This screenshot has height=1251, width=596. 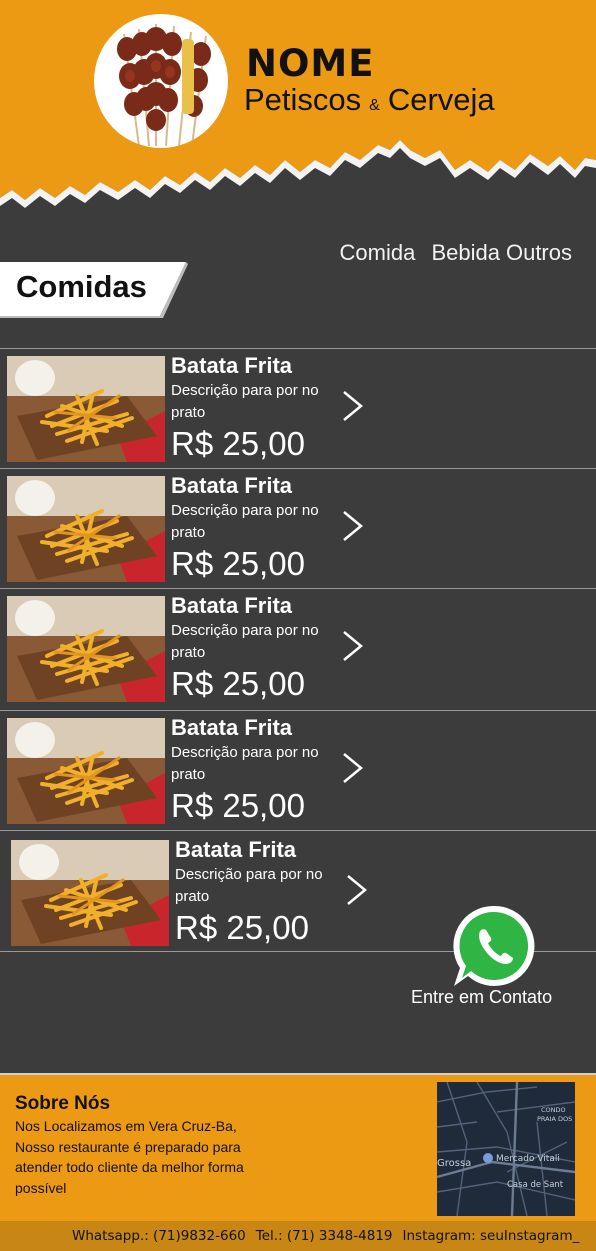 What do you see at coordinates (164, 85) in the screenshot?
I see `skewers-icon` at bounding box center [164, 85].